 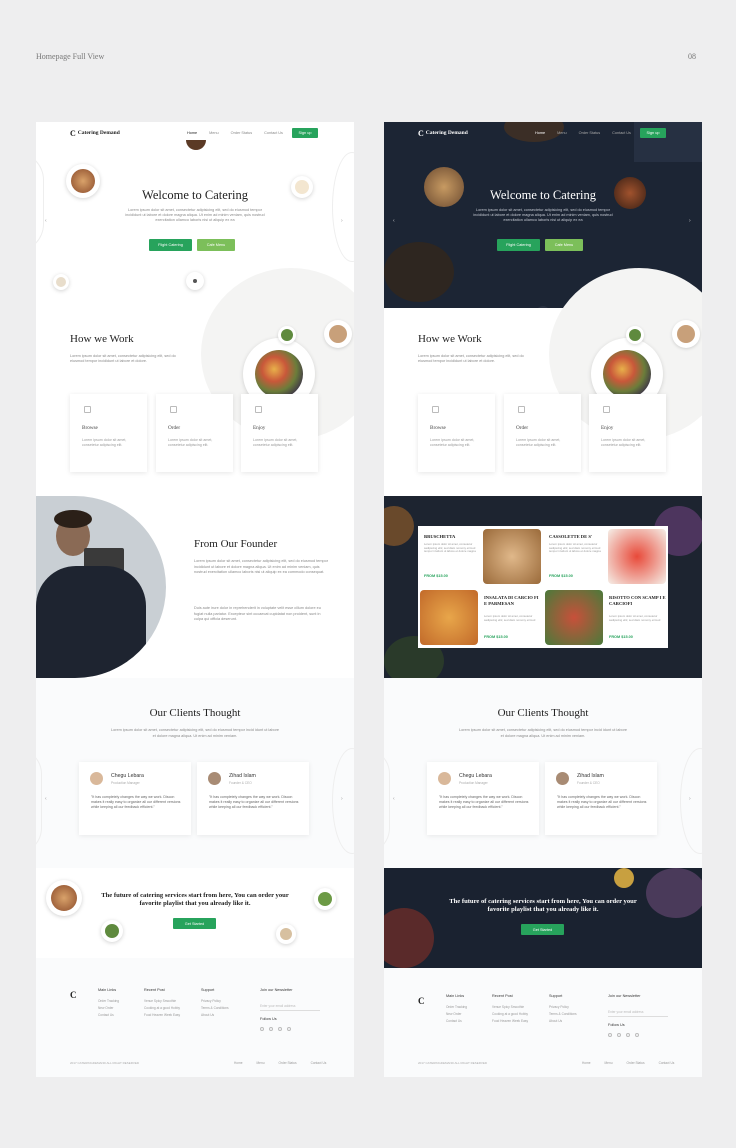 What do you see at coordinates (325, 899) in the screenshot?
I see `salad-image` at bounding box center [325, 899].